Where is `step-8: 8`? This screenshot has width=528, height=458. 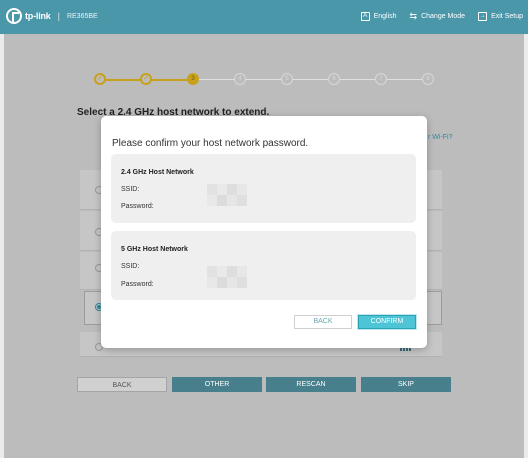 step-8: 8 is located at coordinates (428, 79).